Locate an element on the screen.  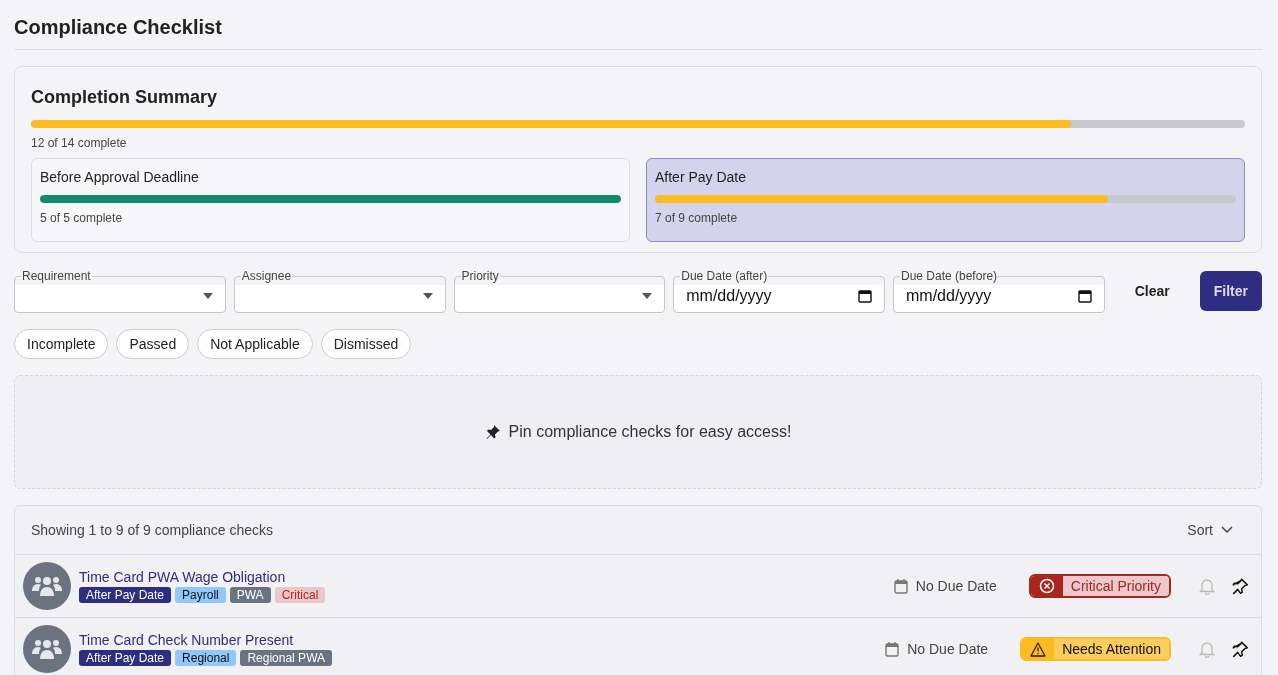
progress-caption: 12 of 14 complete is located at coordinates (79, 143).